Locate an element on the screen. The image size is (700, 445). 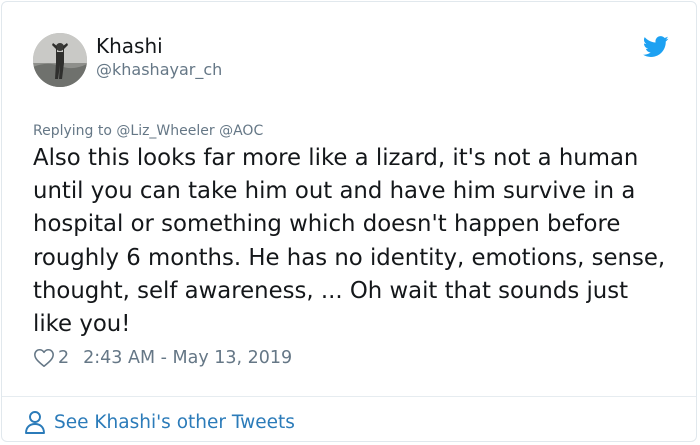
heart-outline-icon is located at coordinates (44, 358).